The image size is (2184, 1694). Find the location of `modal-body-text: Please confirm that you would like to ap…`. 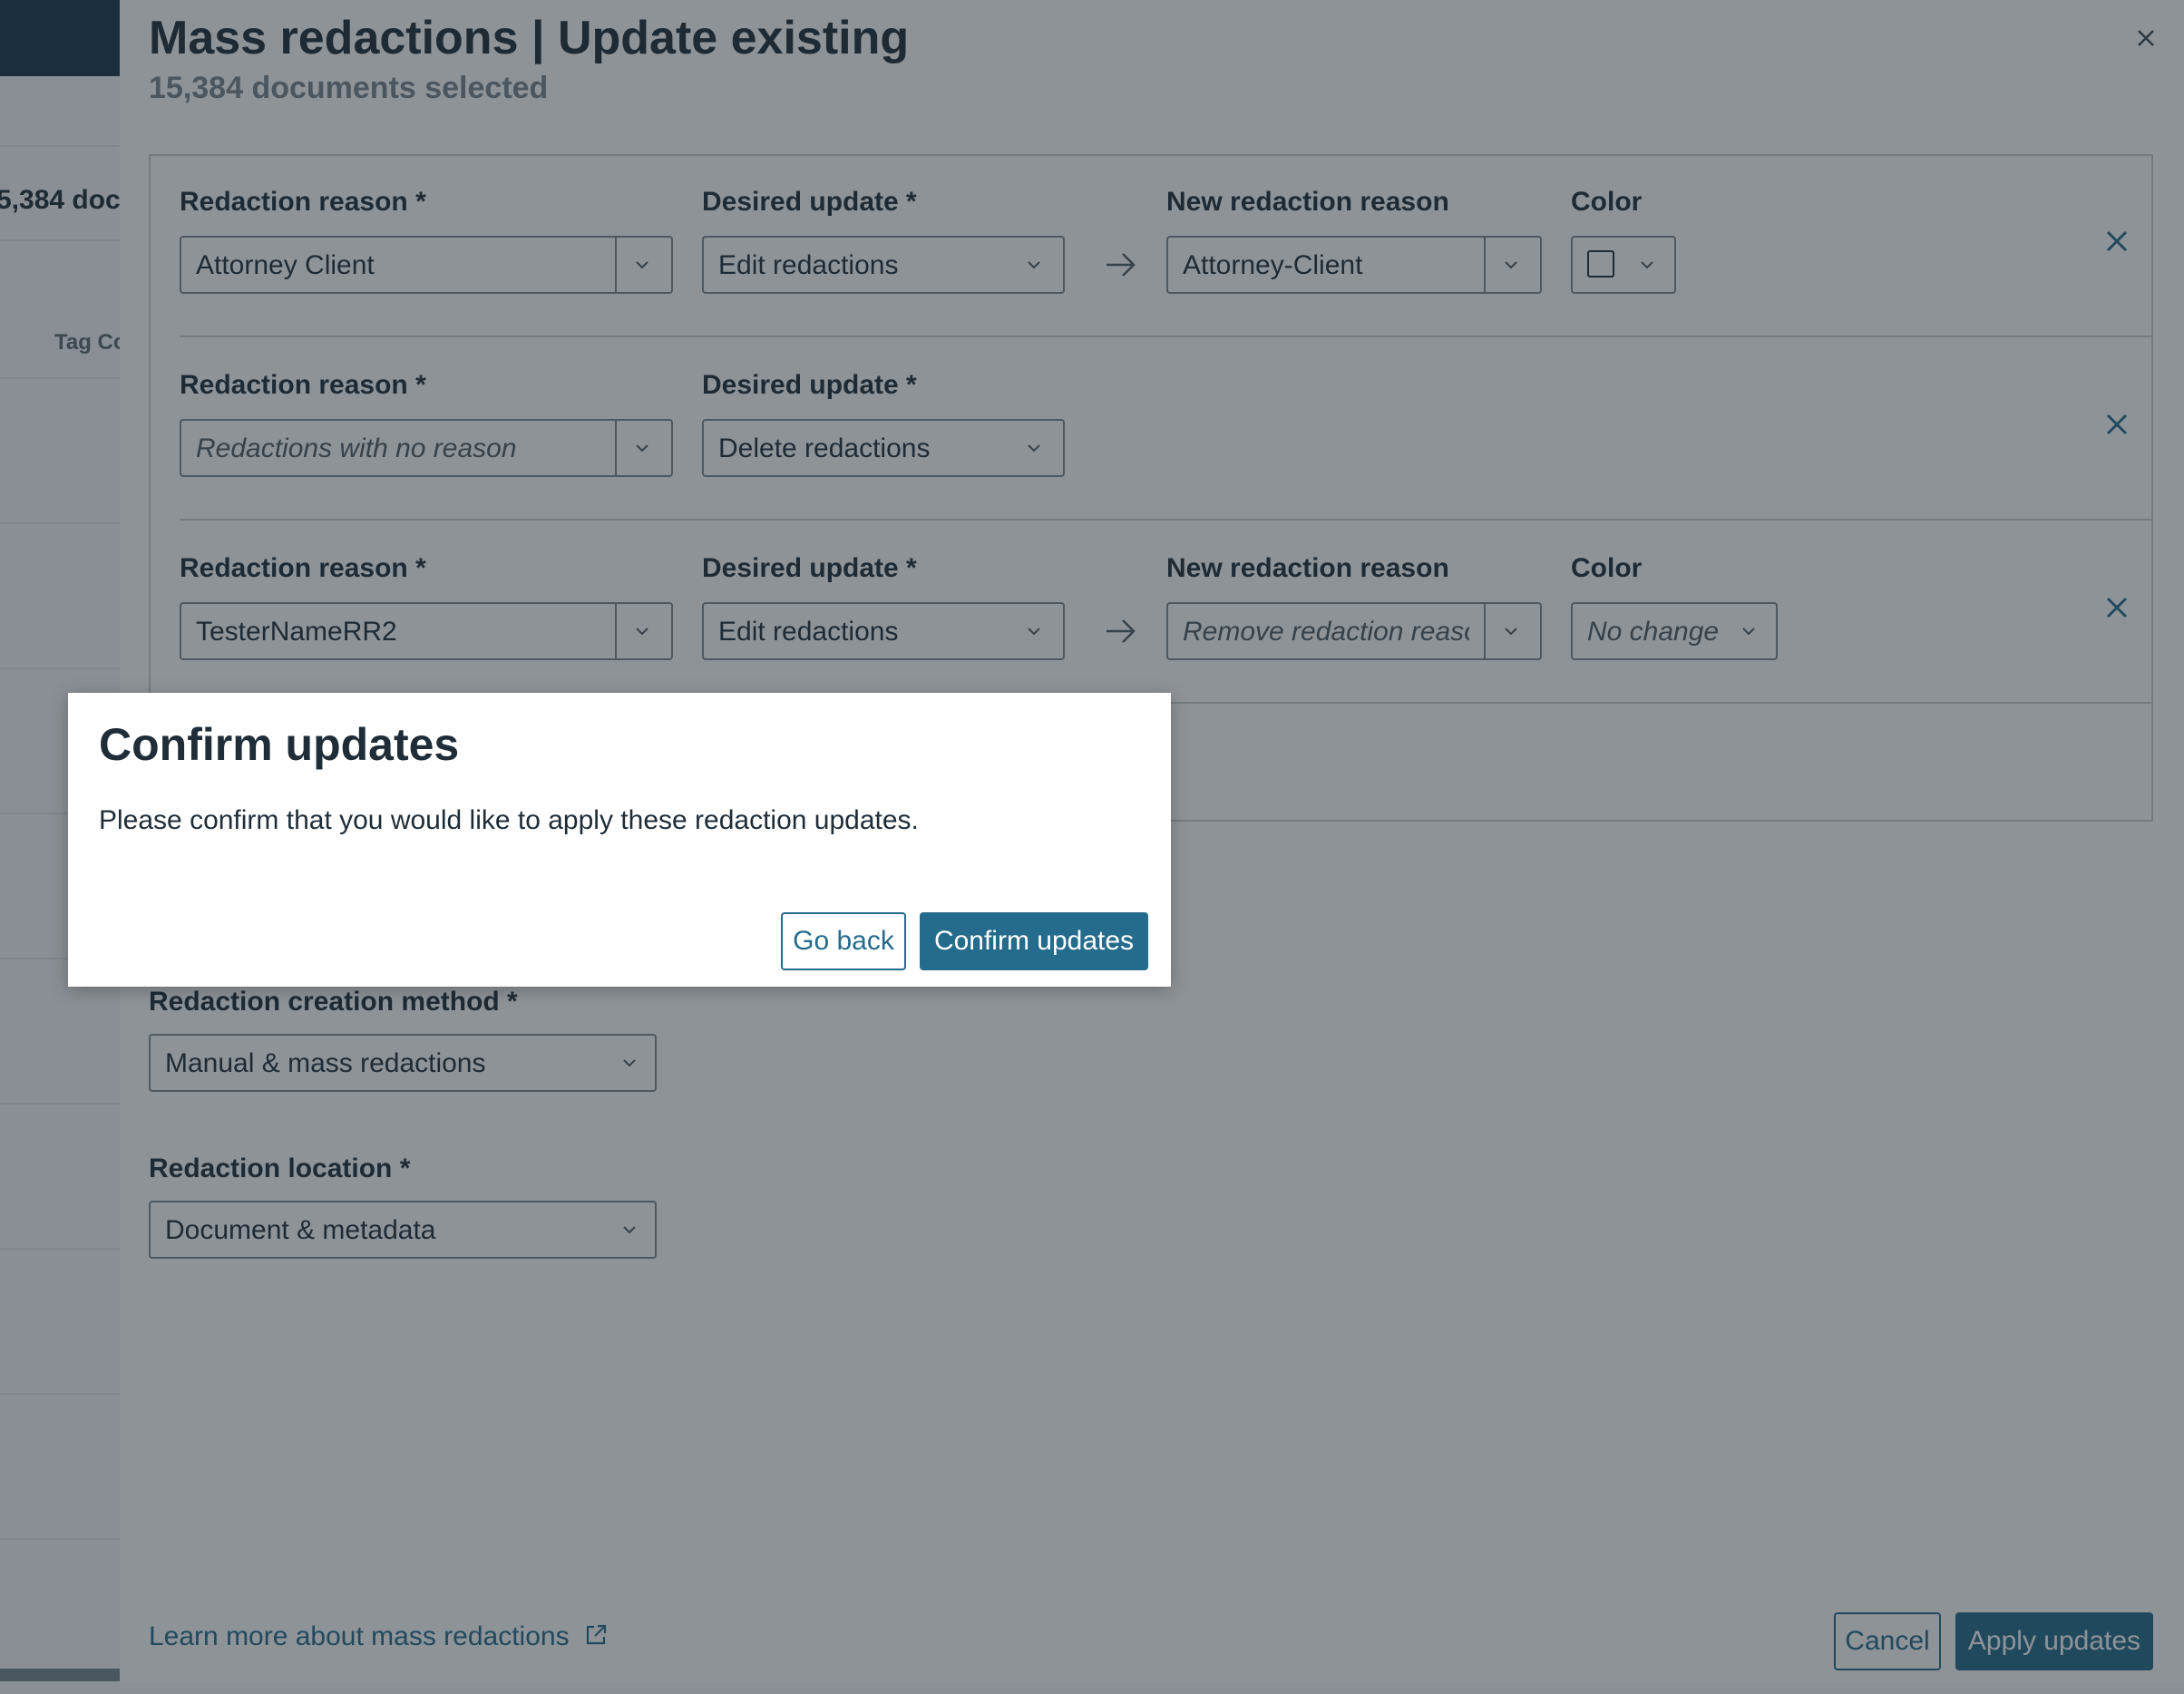

modal-body-text: Please confirm that you would like to ap… is located at coordinates (509, 820).